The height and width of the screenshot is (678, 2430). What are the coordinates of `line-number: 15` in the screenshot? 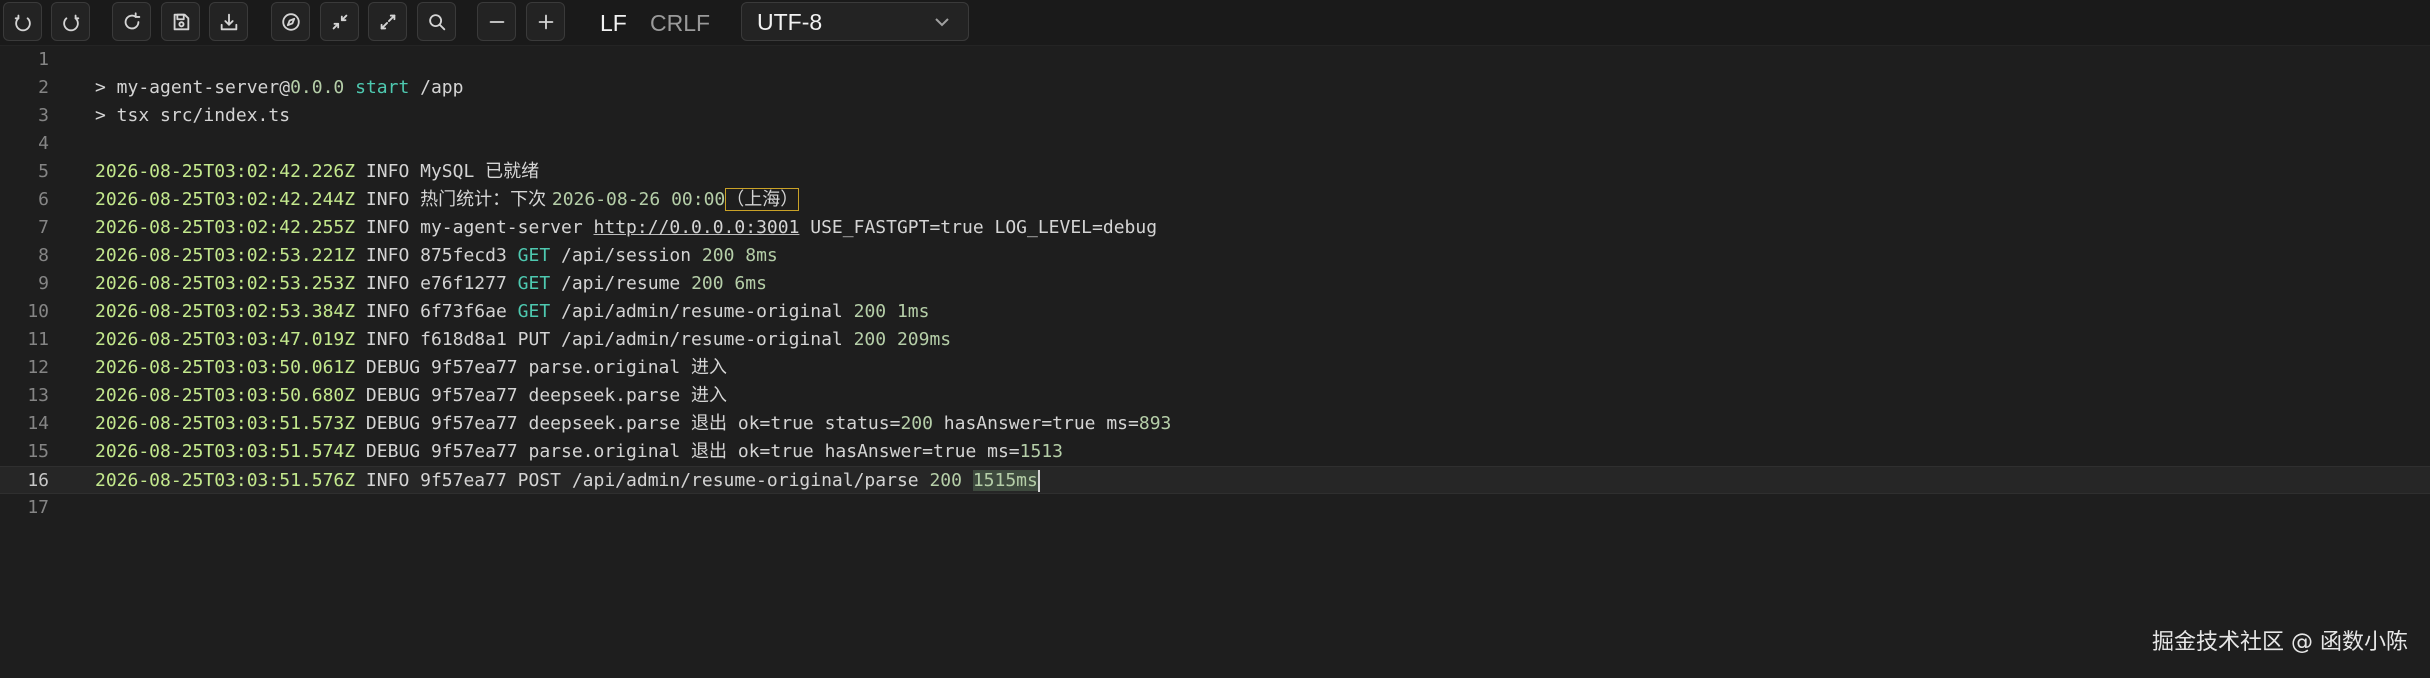 It's located at (38, 451).